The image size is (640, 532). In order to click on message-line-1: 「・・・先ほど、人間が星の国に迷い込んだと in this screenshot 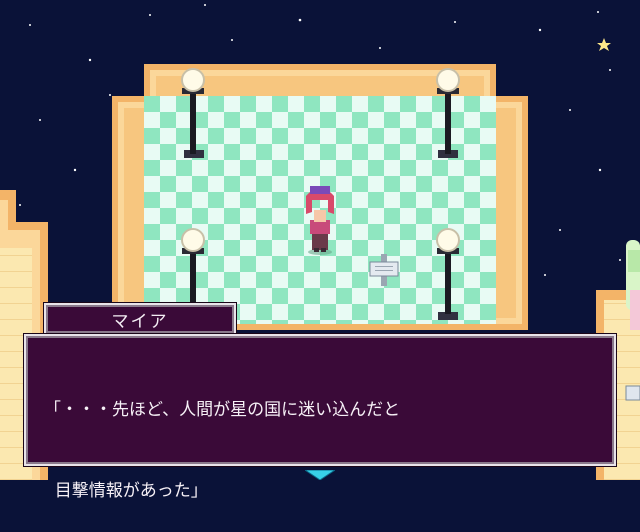, I will do `click(222, 410)`.